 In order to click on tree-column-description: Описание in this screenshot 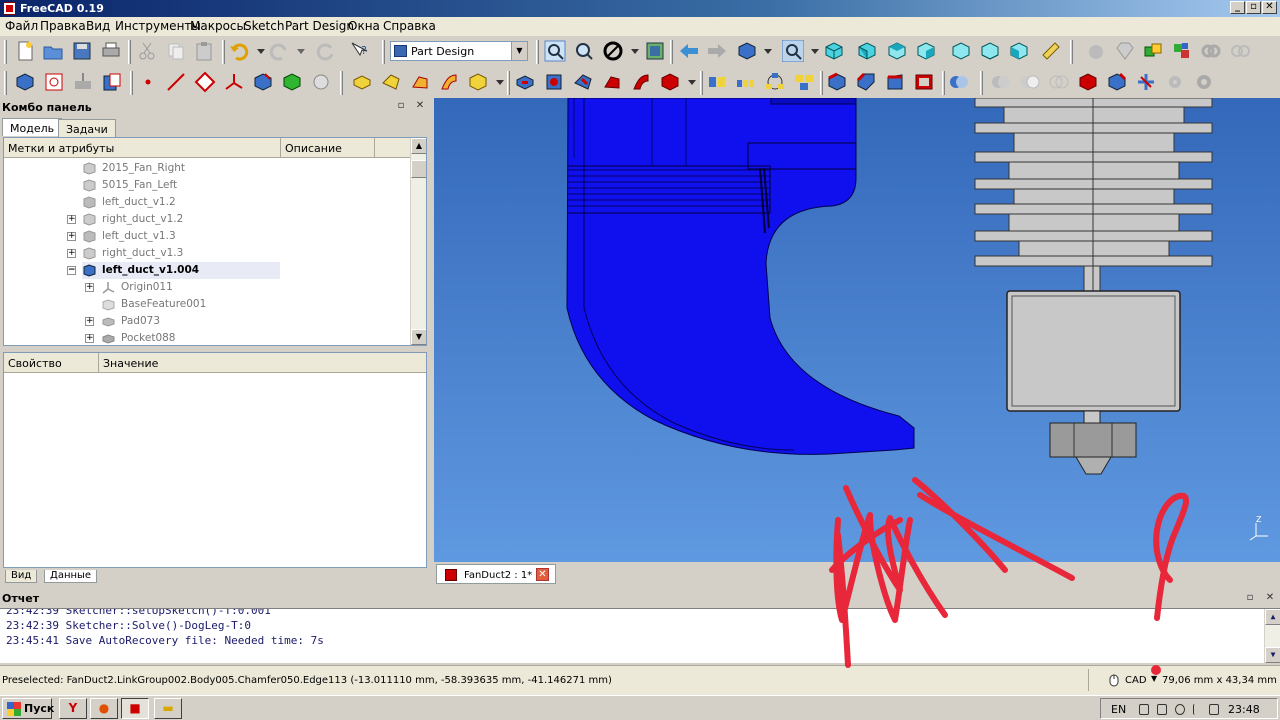, I will do `click(328, 148)`.